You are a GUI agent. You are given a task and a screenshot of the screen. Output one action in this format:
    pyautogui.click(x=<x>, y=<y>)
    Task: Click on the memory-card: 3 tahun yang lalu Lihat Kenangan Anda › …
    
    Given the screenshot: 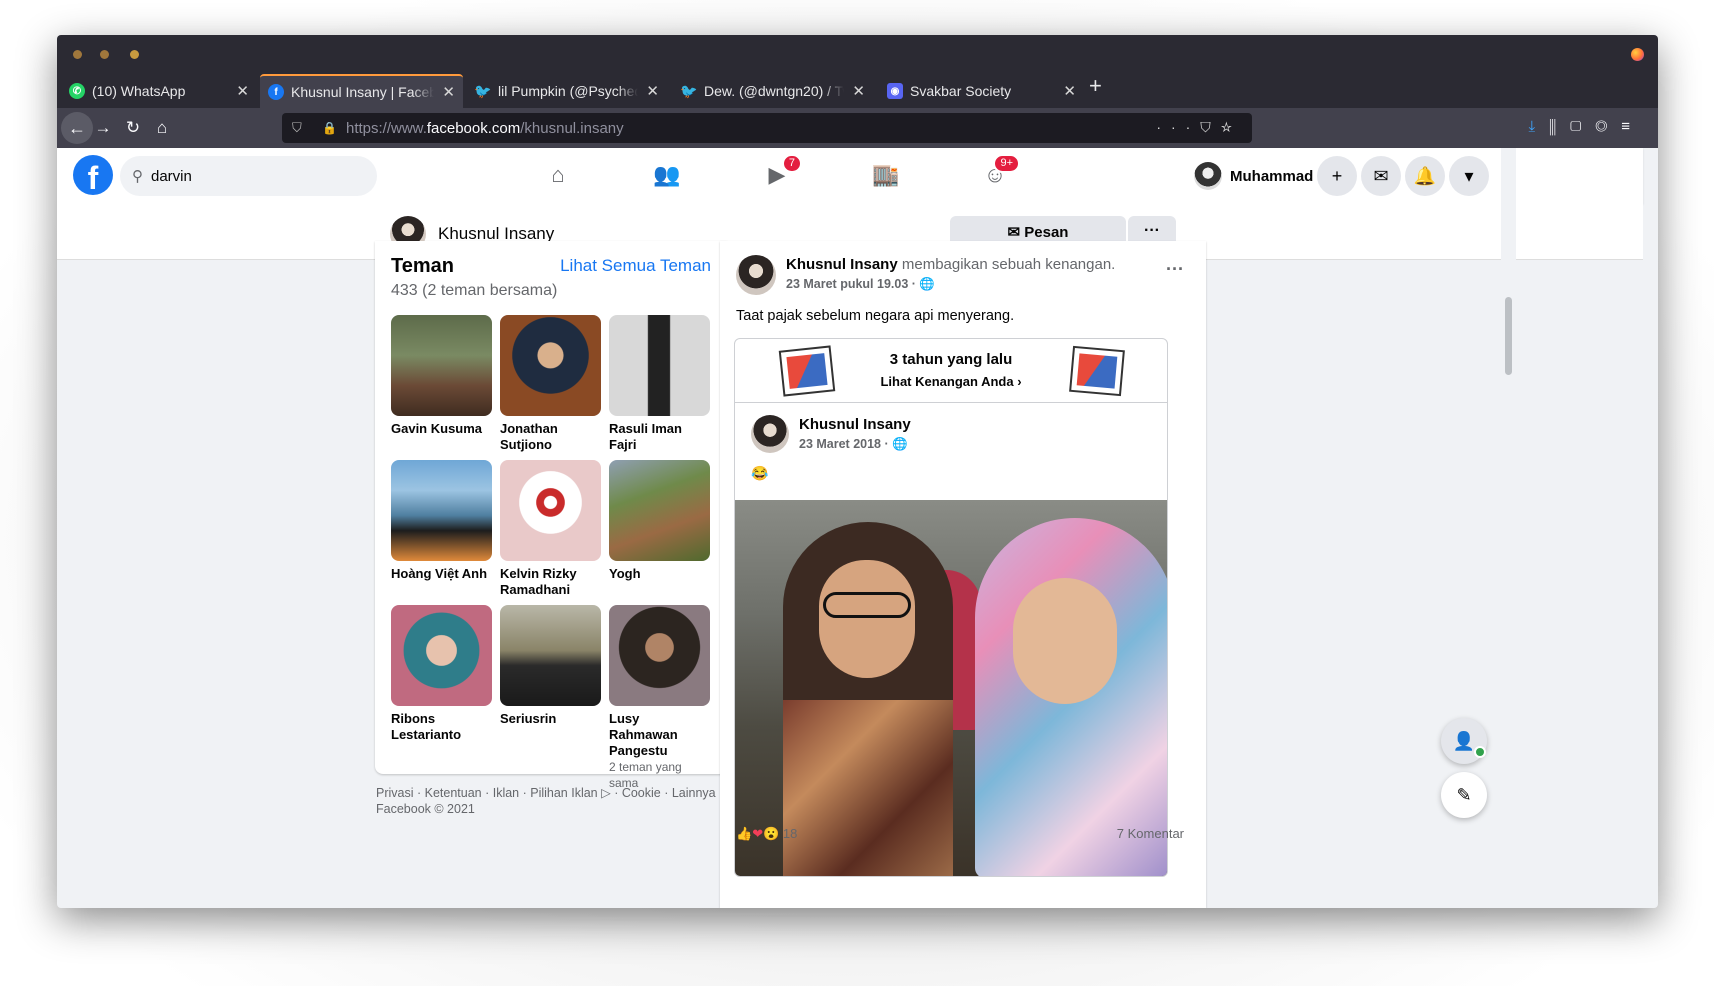 What is the action you would take?
    pyautogui.click(x=951, y=607)
    